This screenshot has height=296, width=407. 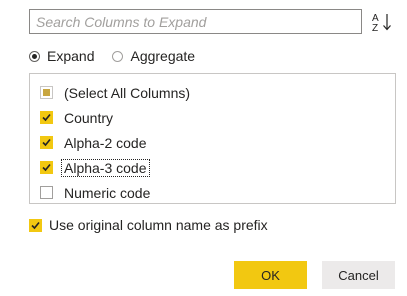 I want to click on sort-az-button: A Z, so click(x=382, y=22).